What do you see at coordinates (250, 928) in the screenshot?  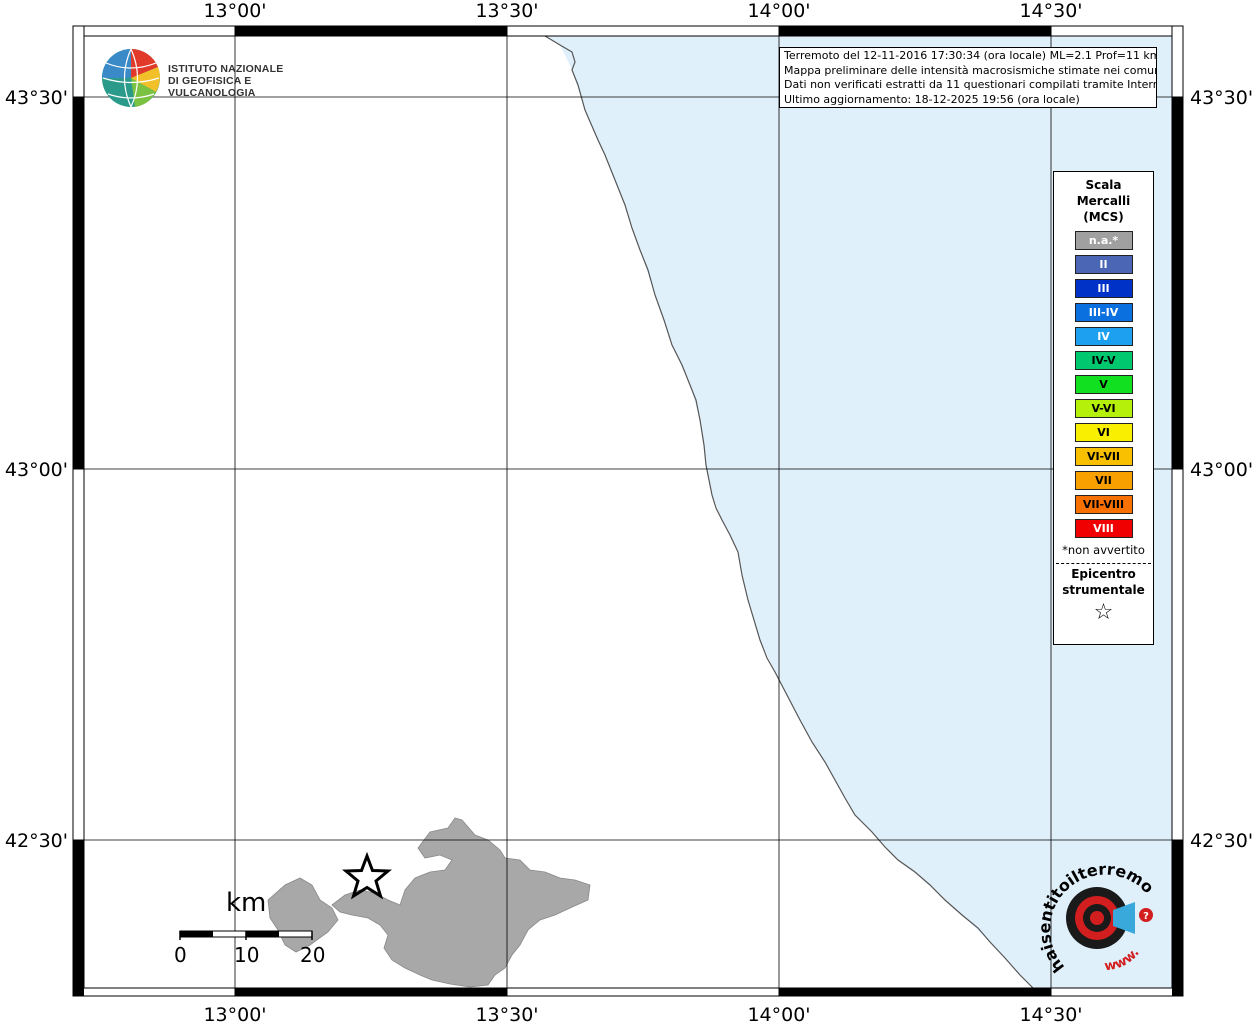 I see `scale-bar: km 0 10 20` at bounding box center [250, 928].